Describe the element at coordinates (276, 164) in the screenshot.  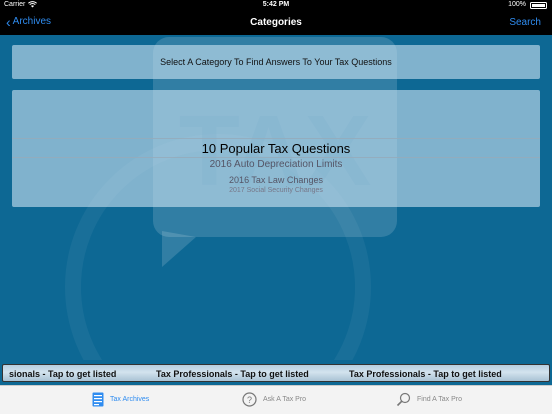
I see `picker-item: 2016 Auto Depreciation Limits` at that location.